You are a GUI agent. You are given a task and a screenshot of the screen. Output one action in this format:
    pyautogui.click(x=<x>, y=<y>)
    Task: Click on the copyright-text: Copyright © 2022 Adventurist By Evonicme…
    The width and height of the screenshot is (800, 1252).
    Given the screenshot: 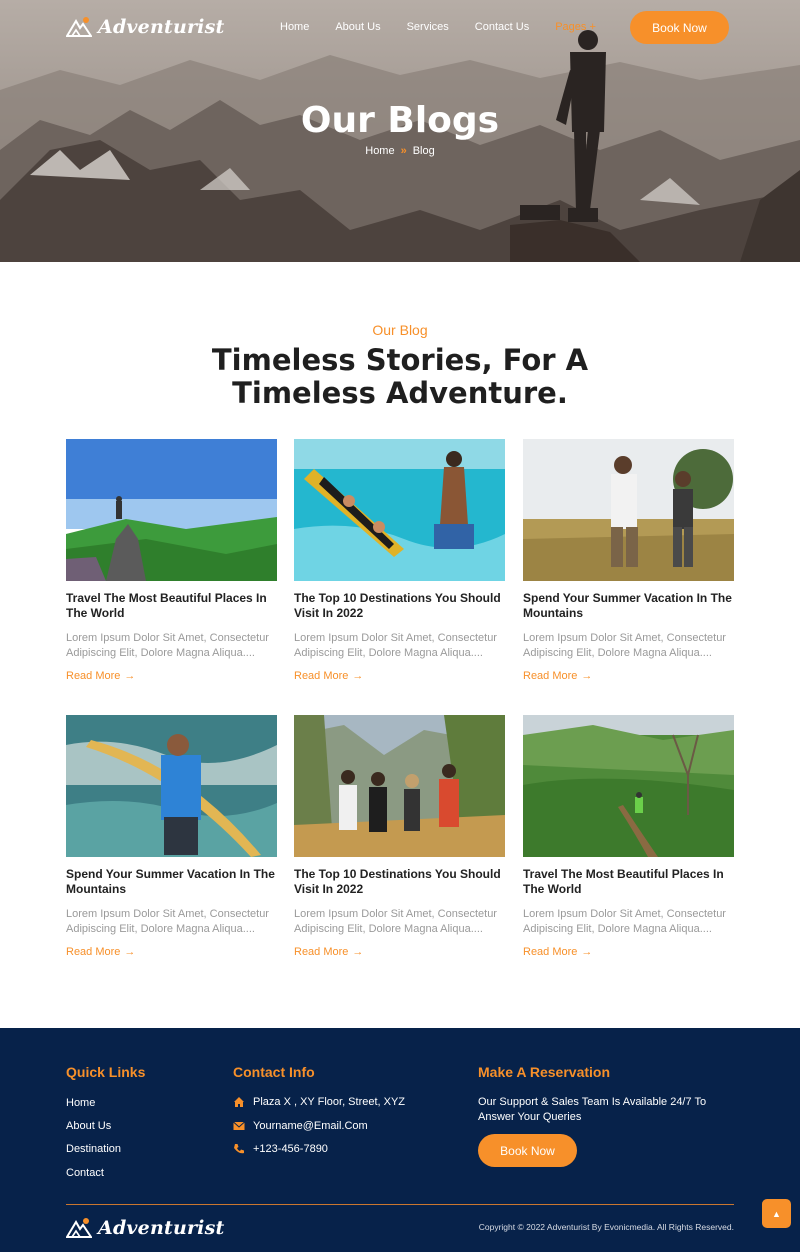 What is the action you would take?
    pyautogui.click(x=606, y=1227)
    